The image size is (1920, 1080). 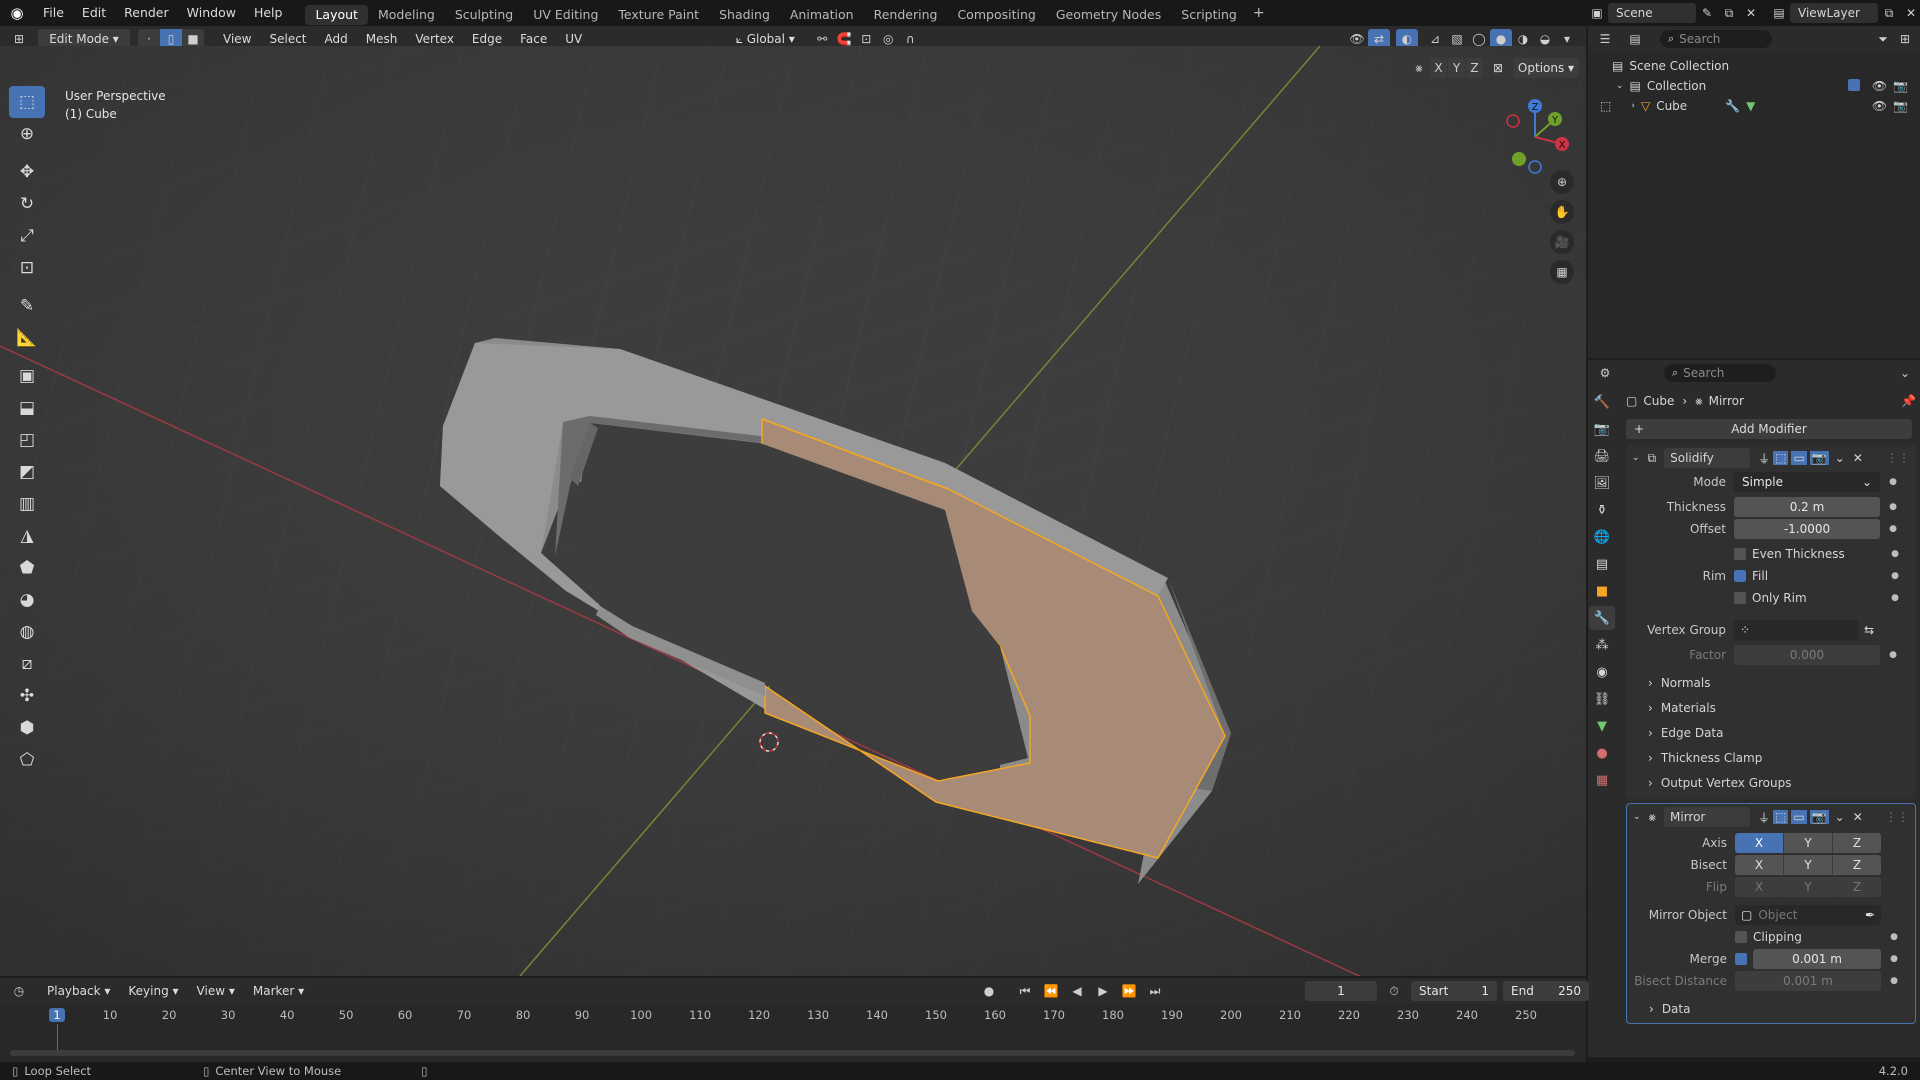 What do you see at coordinates (27, 408) in the screenshot?
I see `extrude-tool-icon: ⬓` at bounding box center [27, 408].